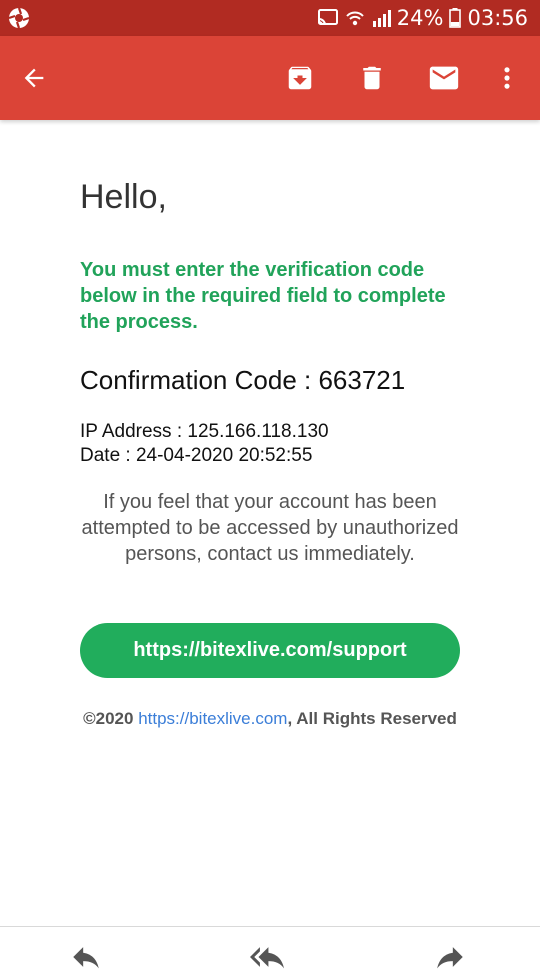 This screenshot has height=974, width=540. I want to click on login-date: Date : 24-04-2020 20:52:55, so click(196, 455).